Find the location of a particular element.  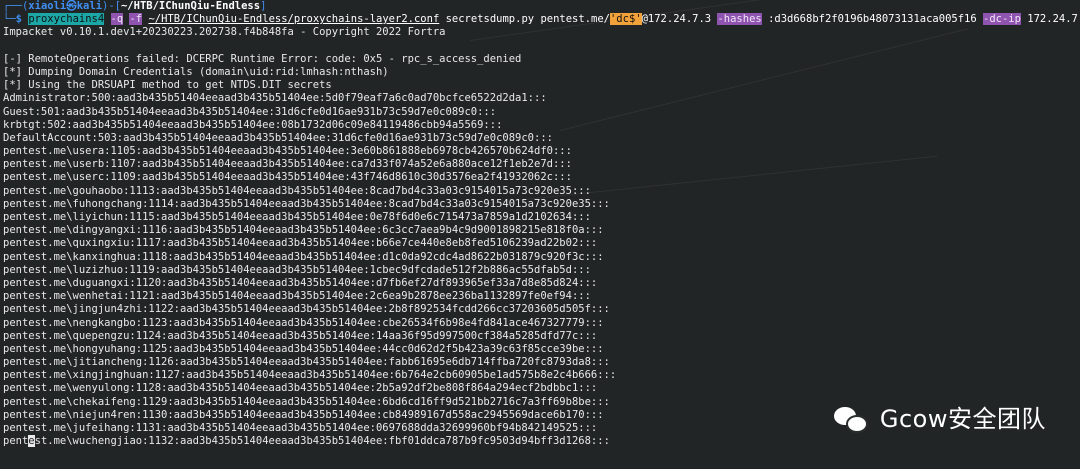

command-target-ip: @172.24.7.3 is located at coordinates (676, 19).